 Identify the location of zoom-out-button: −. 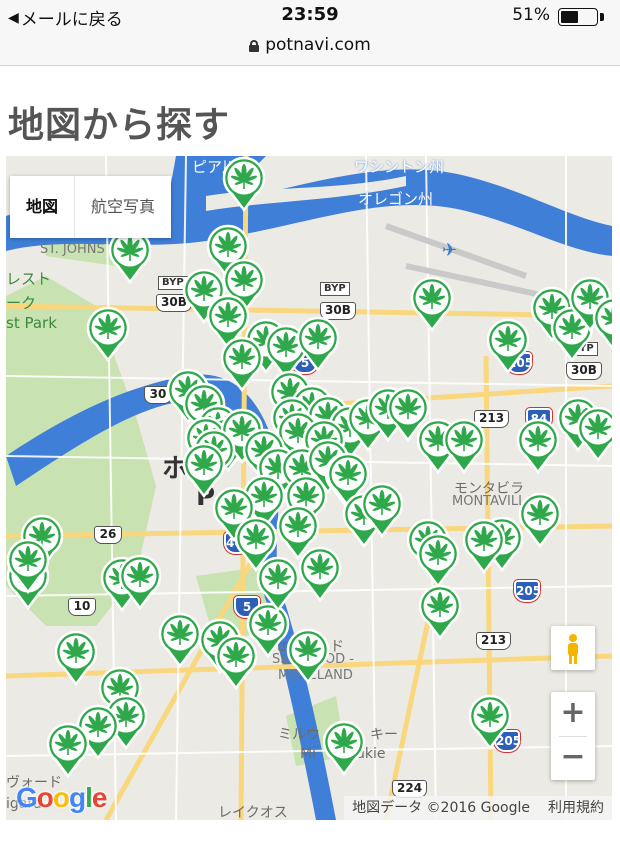
(573, 758).